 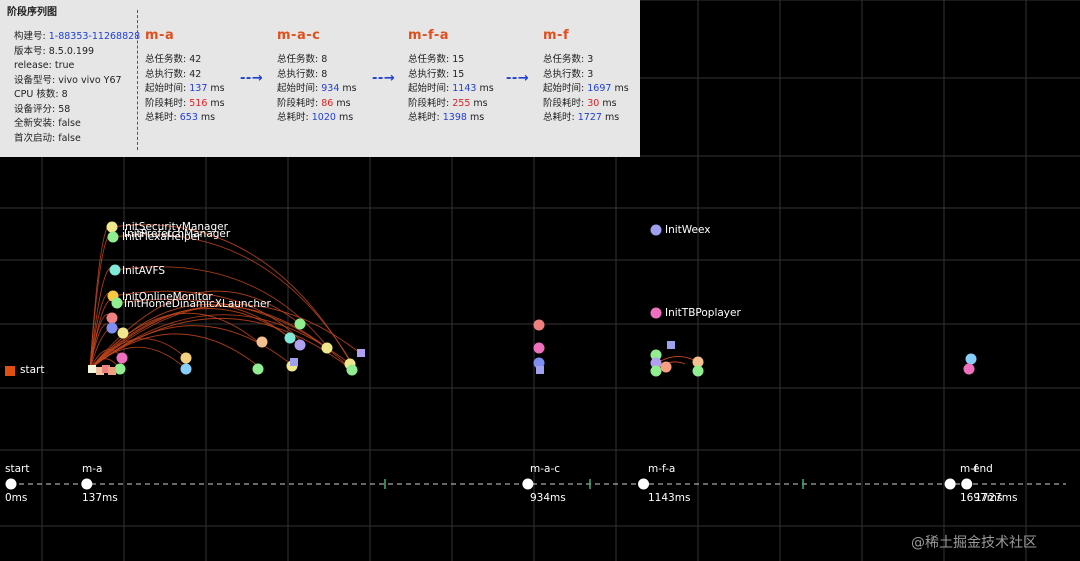 I want to click on stage-stat-row: 总耗时: 1020 ms, so click(x=317, y=118).